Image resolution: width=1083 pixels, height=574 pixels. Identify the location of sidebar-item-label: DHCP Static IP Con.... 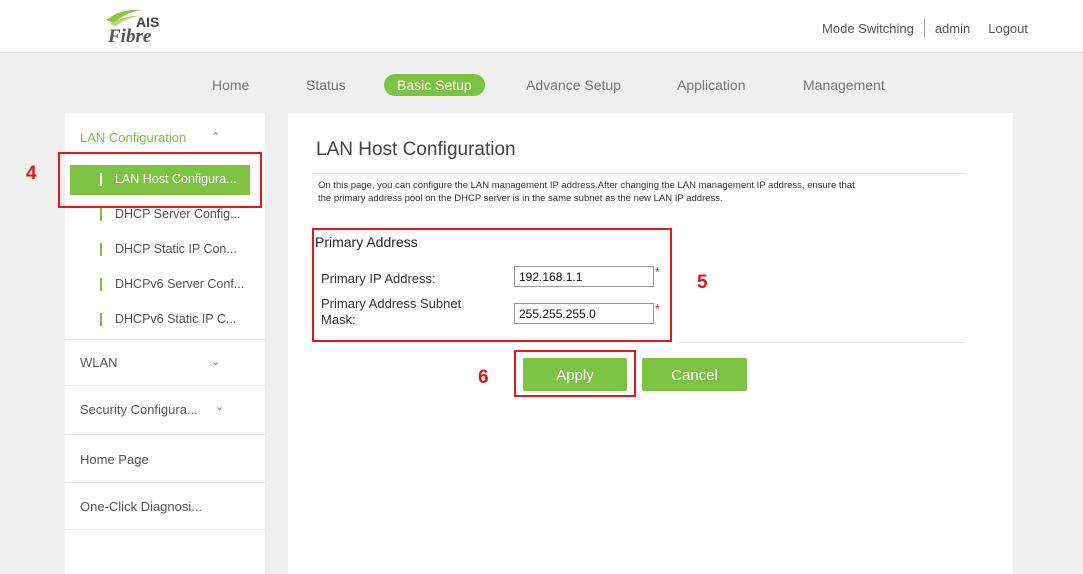
(176, 249).